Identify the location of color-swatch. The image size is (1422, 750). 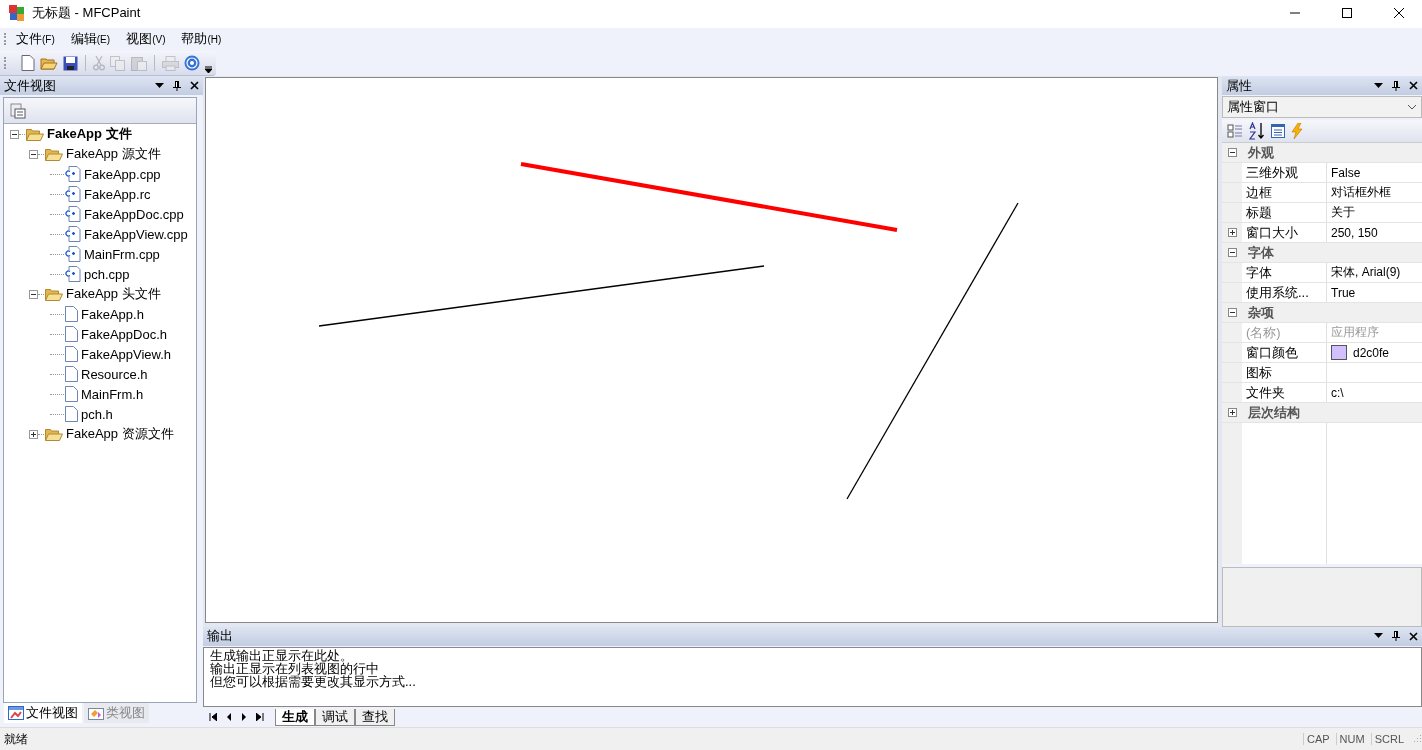
(1339, 352).